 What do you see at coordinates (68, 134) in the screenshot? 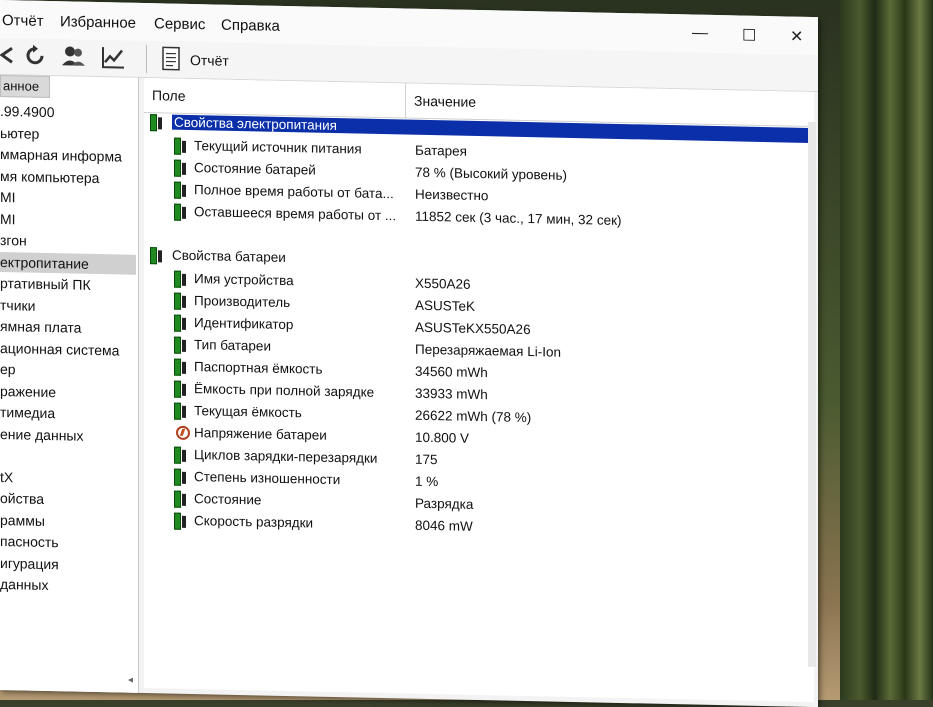
I see `tree-item: ьютер` at bounding box center [68, 134].